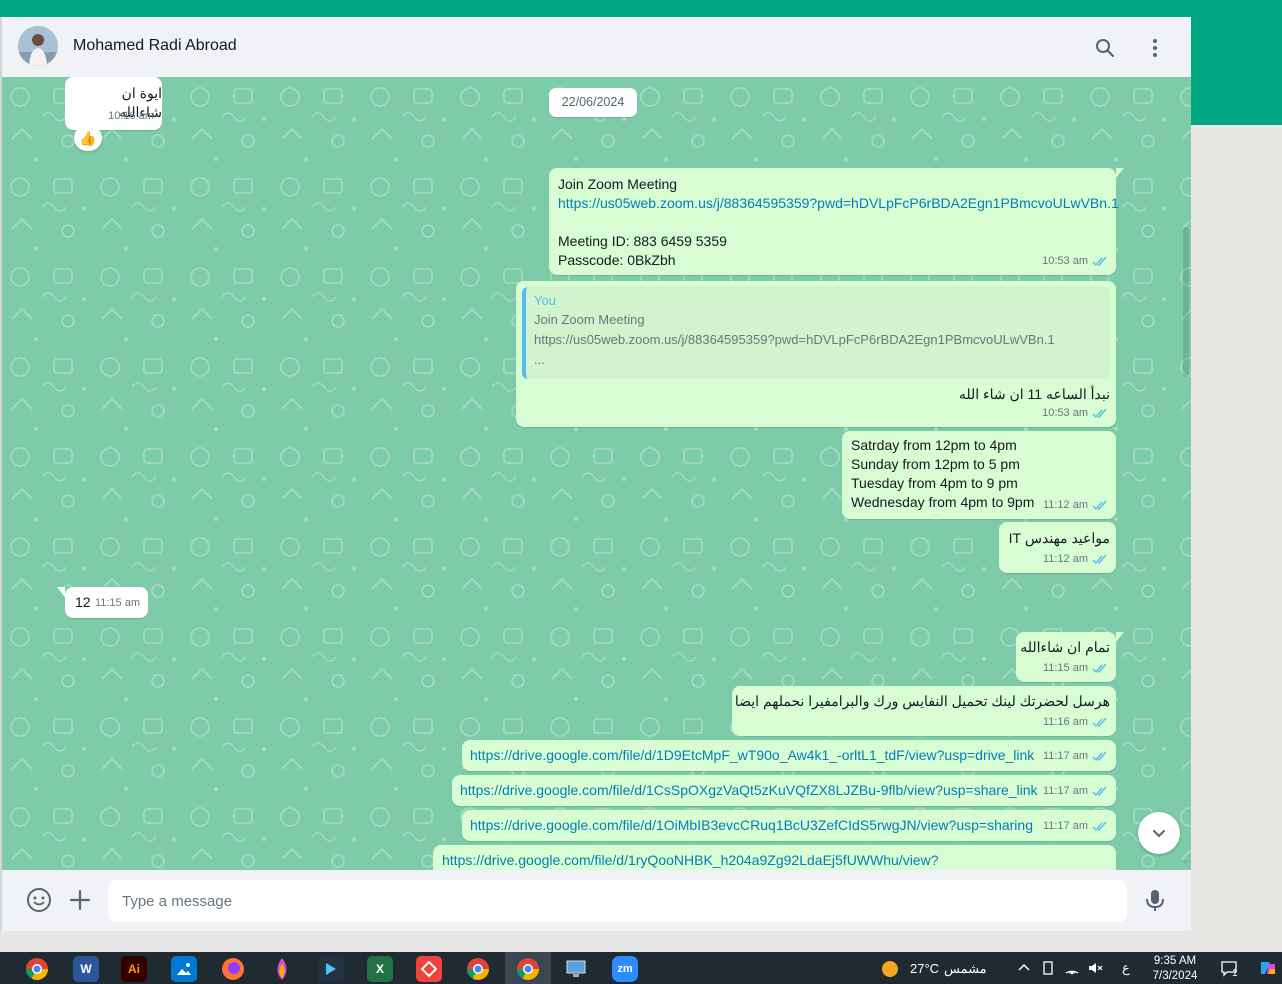 This screenshot has height=984, width=1282. What do you see at coordinates (596, 47) in the screenshot?
I see `chat-header: Mohamed Radi Abroad` at bounding box center [596, 47].